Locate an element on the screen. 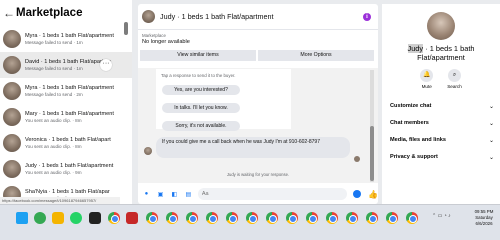 Image resolution: width=500 pixels, height=240 pixels. mute-label: Mute is located at coordinates (426, 86).